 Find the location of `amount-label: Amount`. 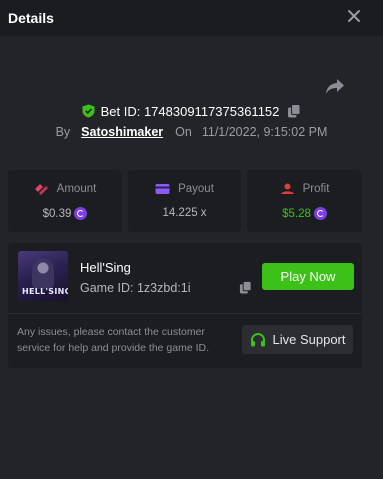

amount-label: Amount is located at coordinates (76, 189).